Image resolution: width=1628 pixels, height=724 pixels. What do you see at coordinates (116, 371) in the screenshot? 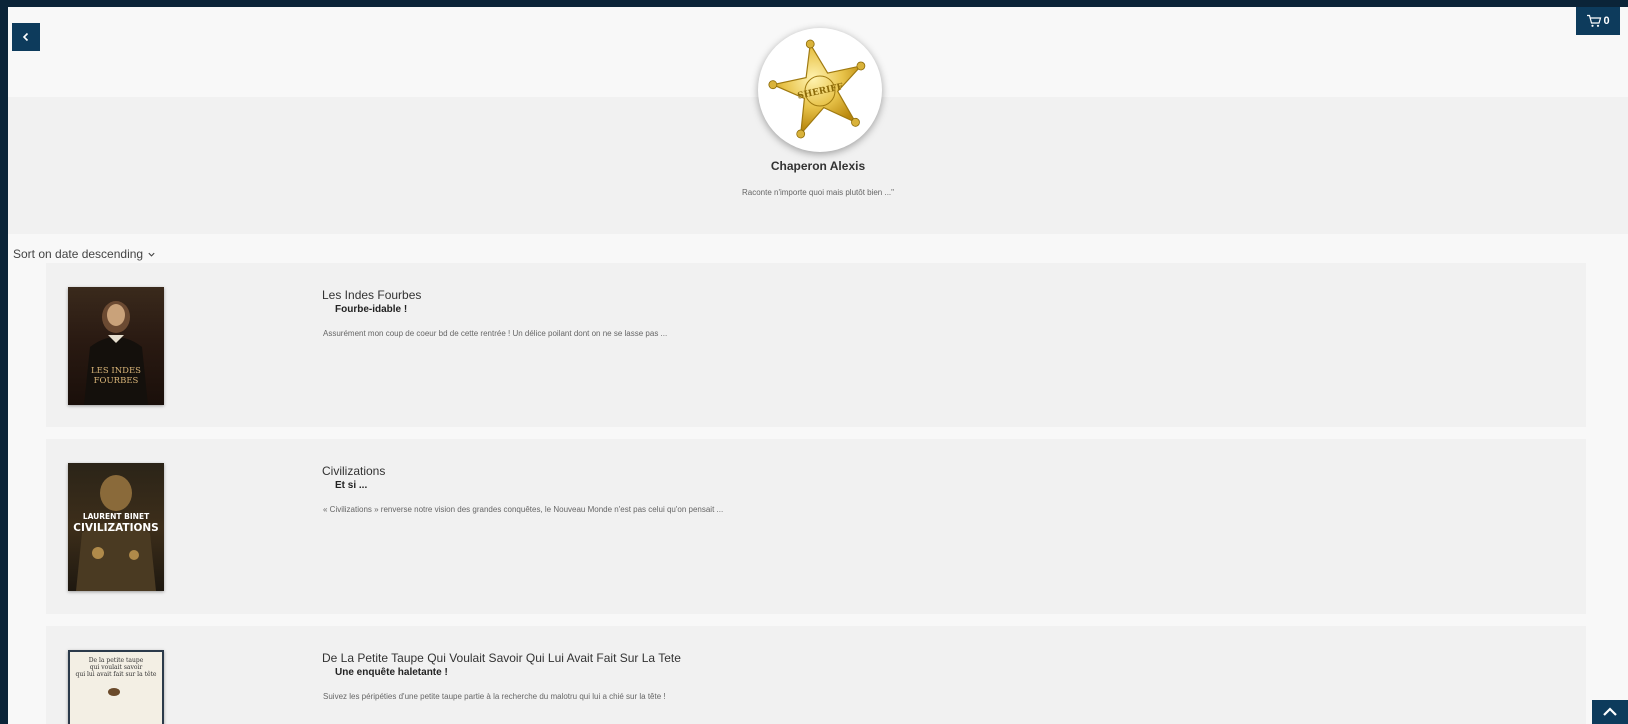
I see `cover-title-line-1: LES INDES` at bounding box center [116, 371].